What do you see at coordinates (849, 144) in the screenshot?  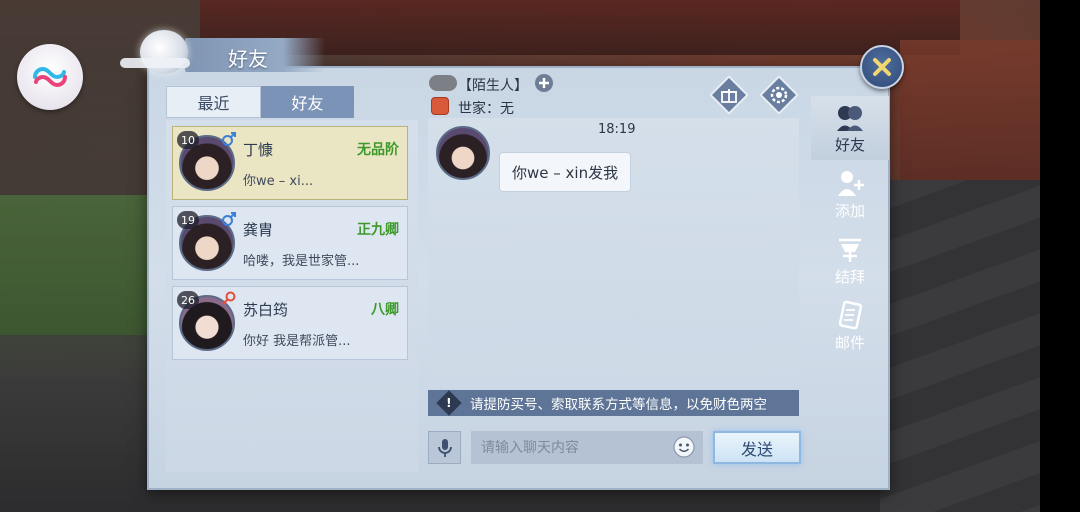 I see `side-nav-label: 好友` at bounding box center [849, 144].